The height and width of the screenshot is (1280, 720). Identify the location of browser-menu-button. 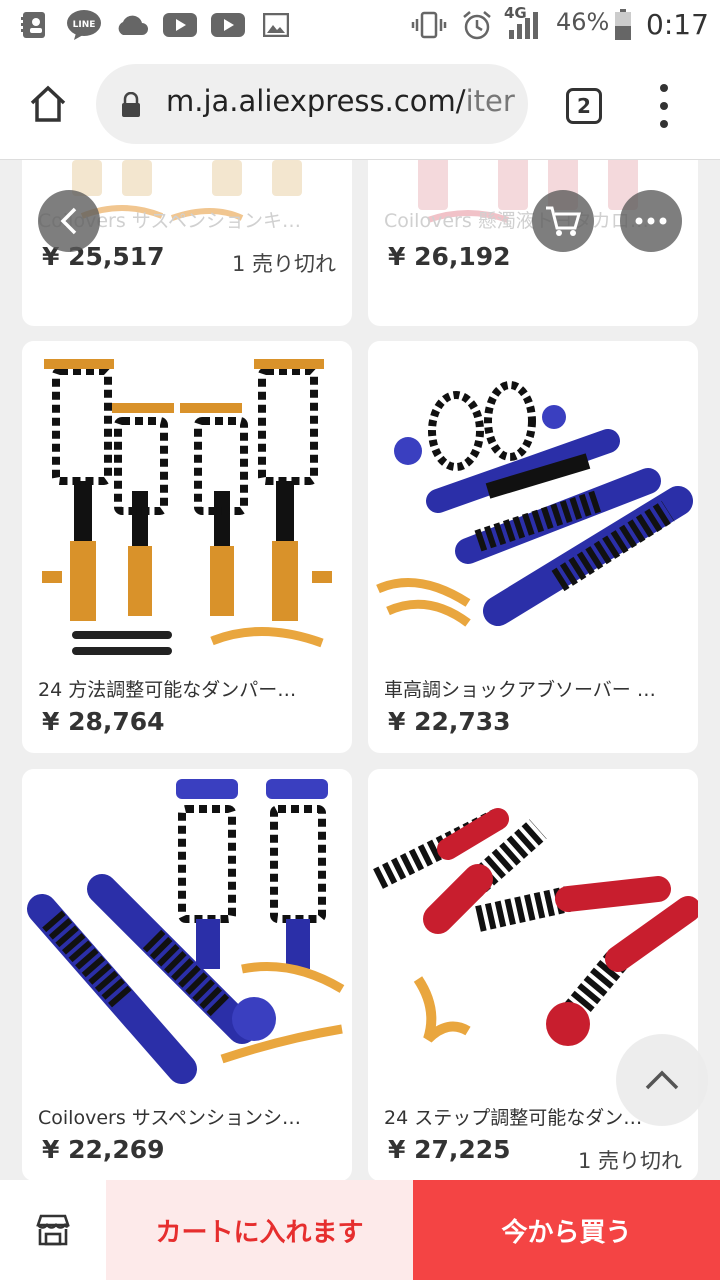
(664, 106).